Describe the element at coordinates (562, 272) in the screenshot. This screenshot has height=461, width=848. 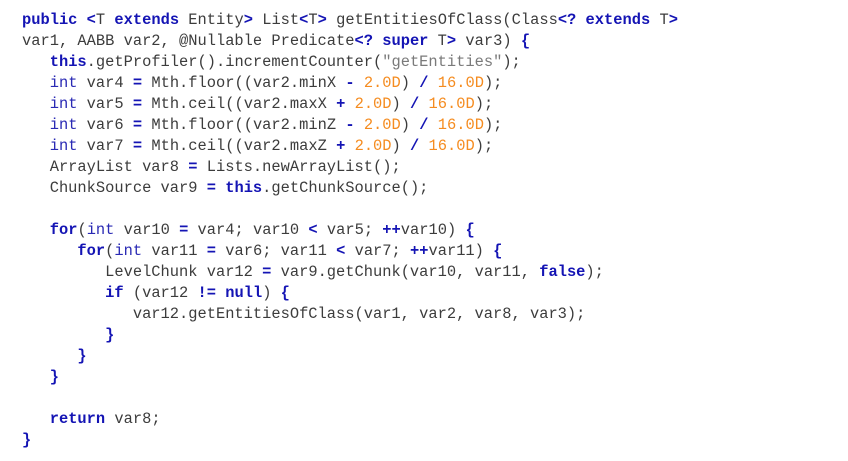
I see `keyword-token: false` at that location.